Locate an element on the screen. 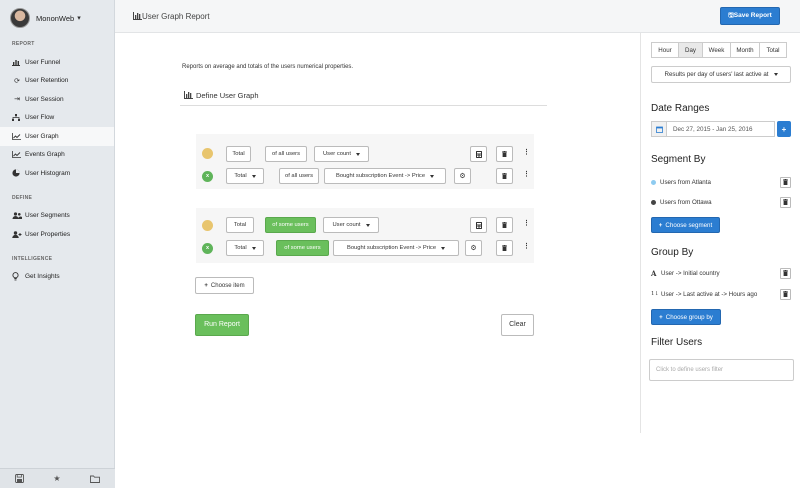 Image resolution: width=800 pixels, height=488 pixels. date-range-input: Dec 27, 2015 - Jan 25, 2016 is located at coordinates (721, 129).